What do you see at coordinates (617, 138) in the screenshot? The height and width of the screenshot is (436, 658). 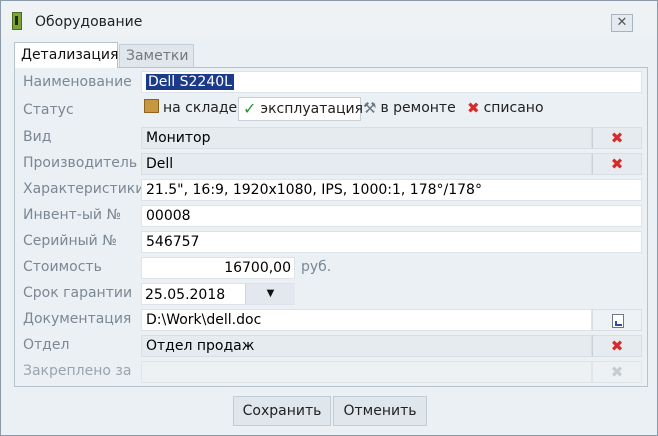 I see `type-clear-button: ✖` at bounding box center [617, 138].